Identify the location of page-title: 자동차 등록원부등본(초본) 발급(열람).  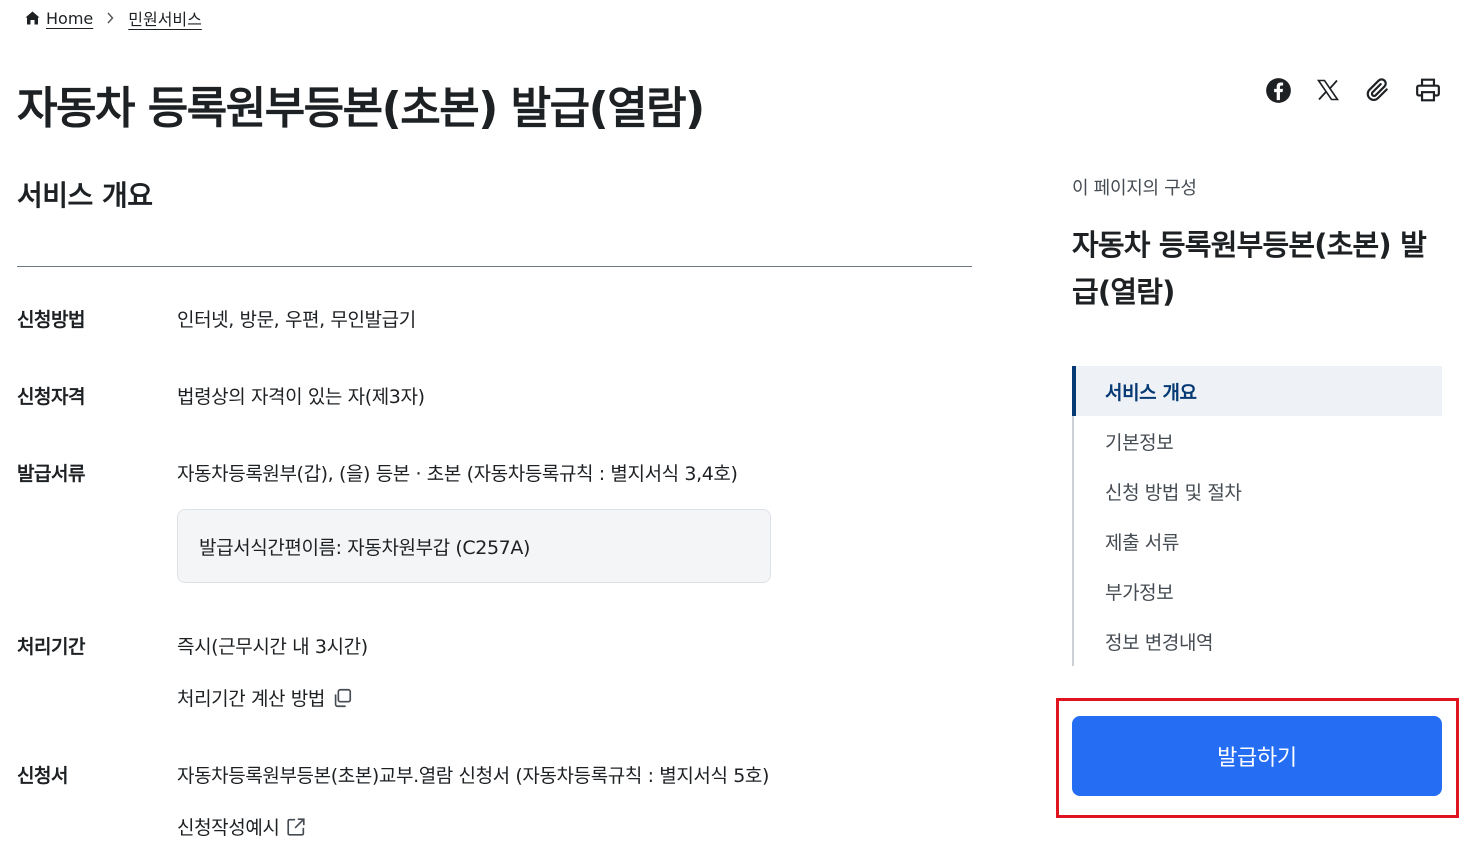
(361, 108).